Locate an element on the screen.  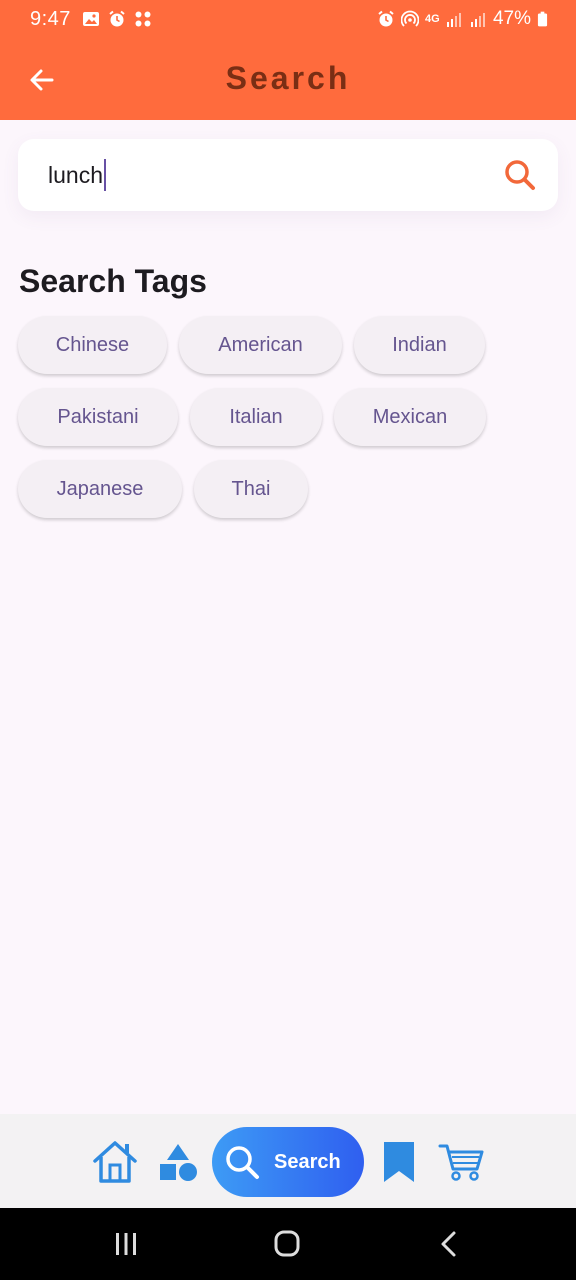
tag-chip-american: American is located at coordinates (260, 345).